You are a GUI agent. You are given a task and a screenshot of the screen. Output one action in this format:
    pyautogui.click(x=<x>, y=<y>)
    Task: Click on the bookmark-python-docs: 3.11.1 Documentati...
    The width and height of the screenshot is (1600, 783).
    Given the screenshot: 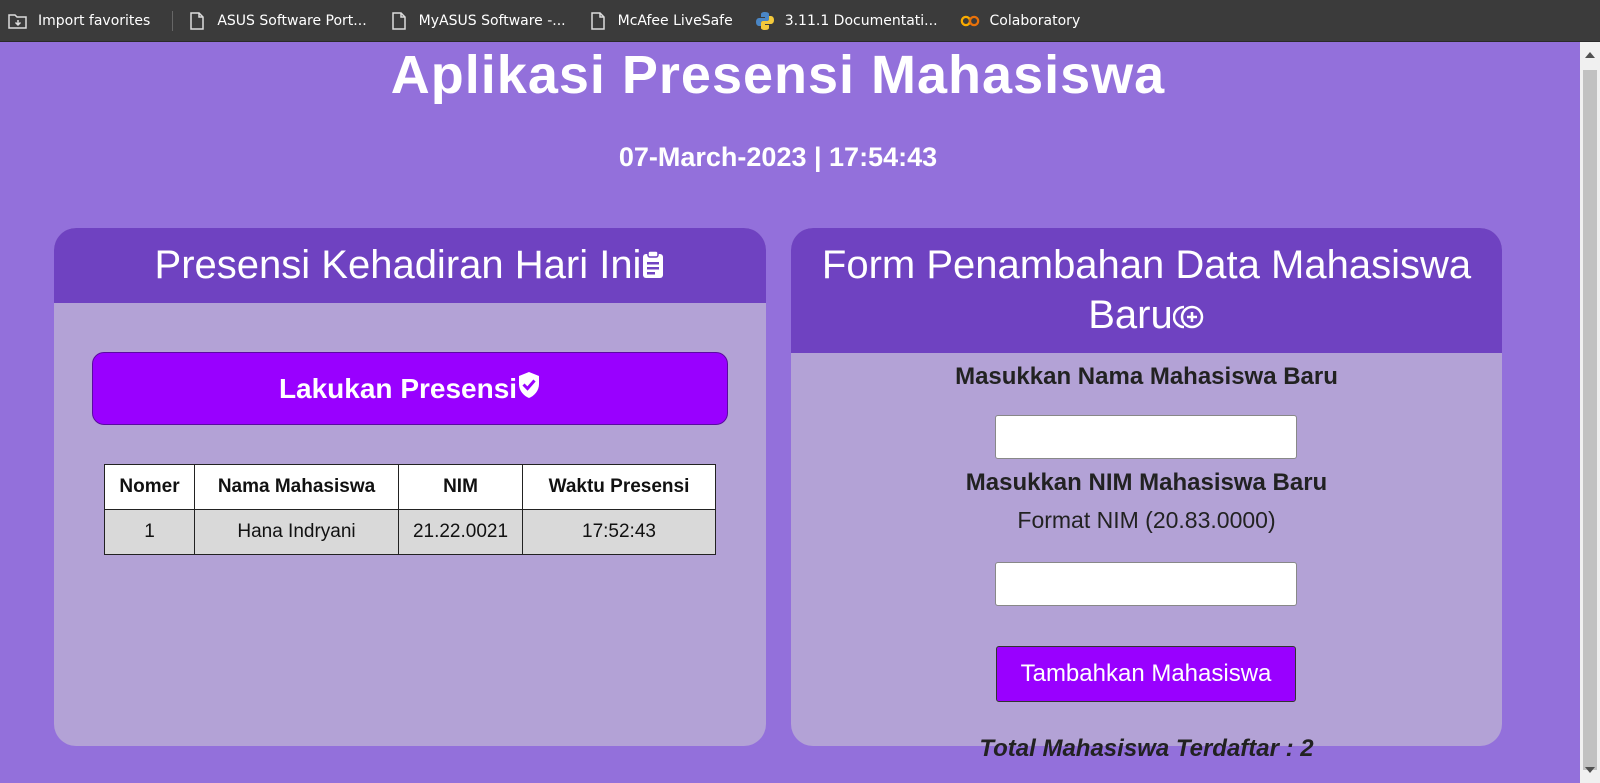 What is the action you would take?
    pyautogui.click(x=852, y=21)
    